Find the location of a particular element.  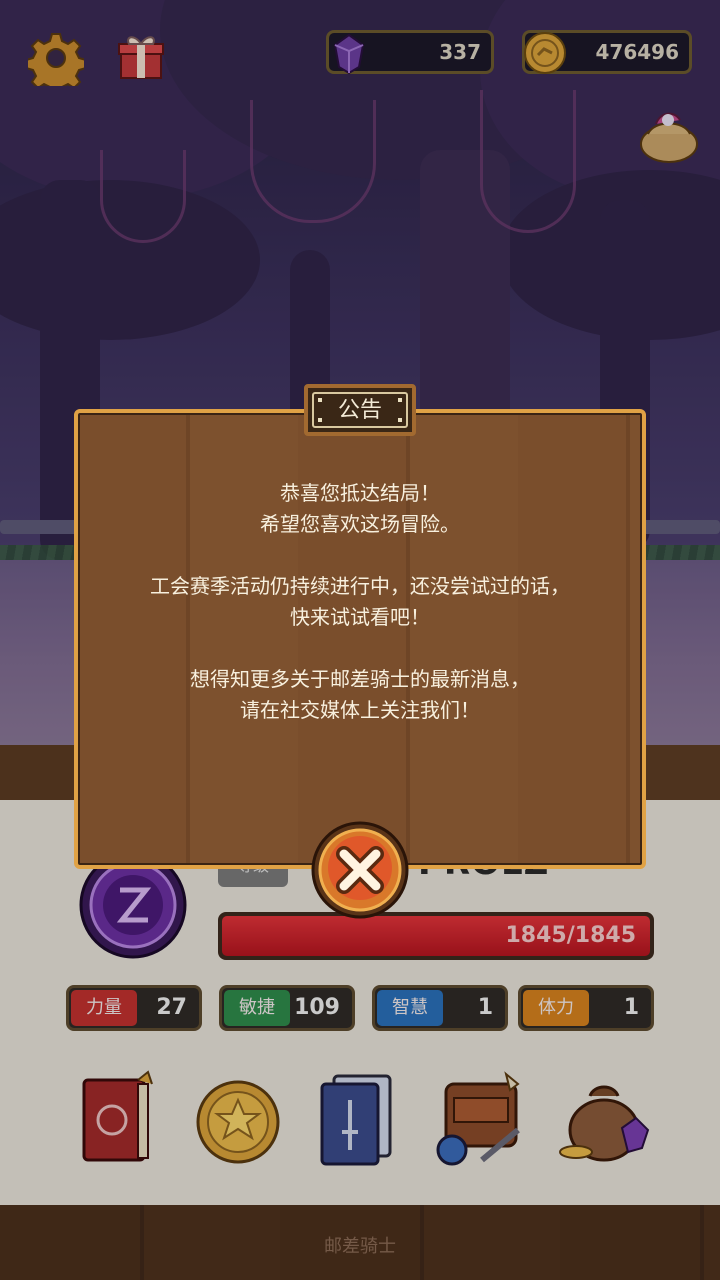

dialog-paragraph: 恭喜您抵达结局！ 希望您喜欢这场冒险。 is located at coordinates (360, 509).